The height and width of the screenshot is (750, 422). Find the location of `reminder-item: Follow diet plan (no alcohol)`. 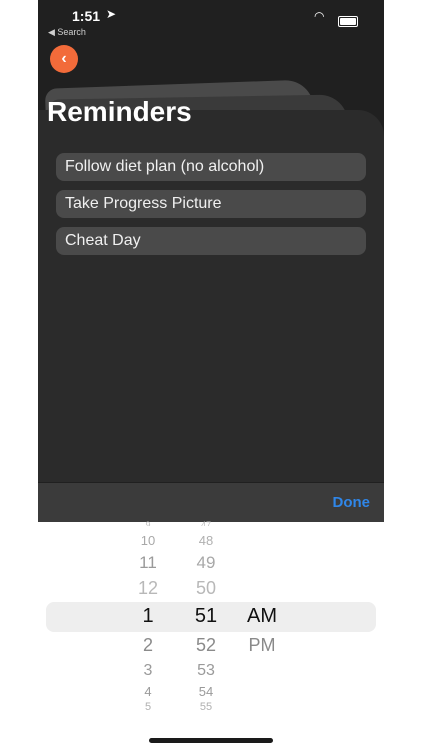

reminder-item: Follow diet plan (no alcohol) is located at coordinates (211, 167).